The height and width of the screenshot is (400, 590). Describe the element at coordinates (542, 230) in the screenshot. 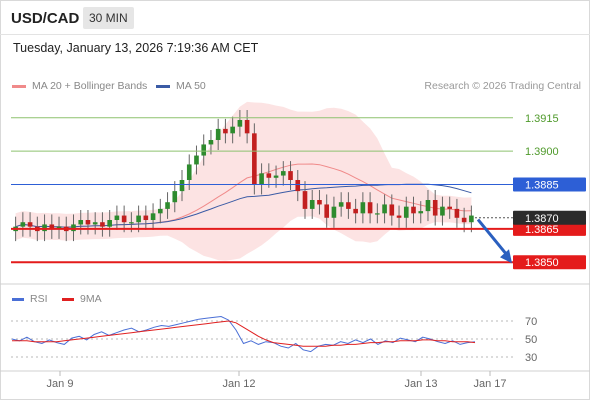

I see `level-label: 1.3865` at that location.